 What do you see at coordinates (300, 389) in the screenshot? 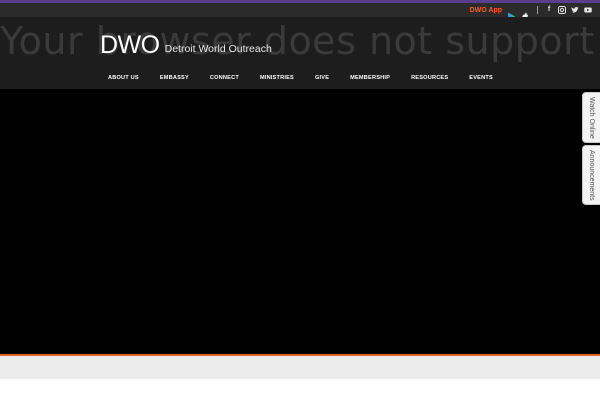
I see `page-below-fold` at bounding box center [300, 389].